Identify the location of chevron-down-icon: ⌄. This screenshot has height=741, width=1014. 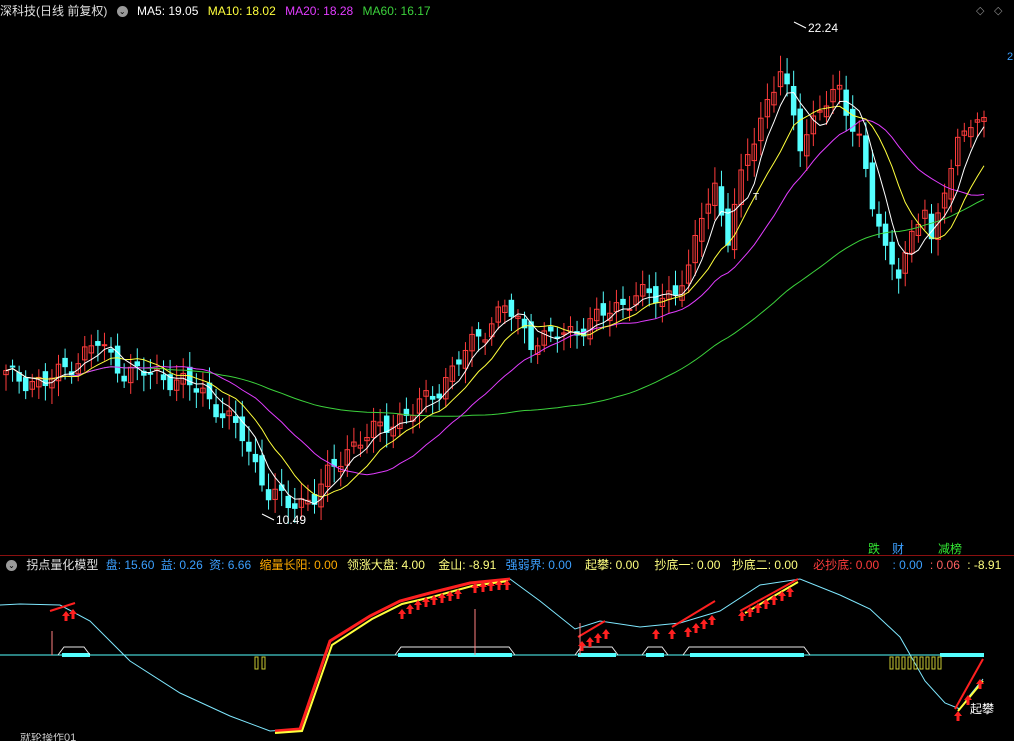
(11, 566).